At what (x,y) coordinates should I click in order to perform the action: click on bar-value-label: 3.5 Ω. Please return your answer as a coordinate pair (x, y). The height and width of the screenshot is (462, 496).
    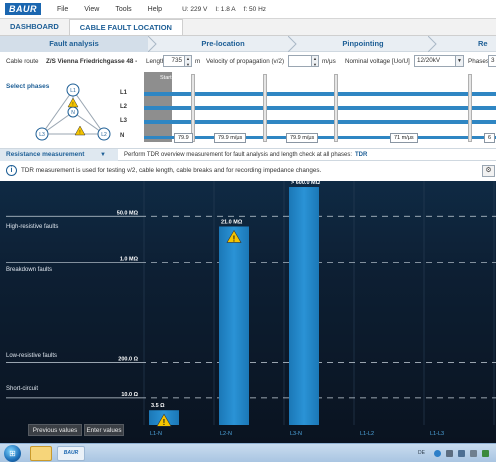
    Looking at the image, I should click on (158, 406).